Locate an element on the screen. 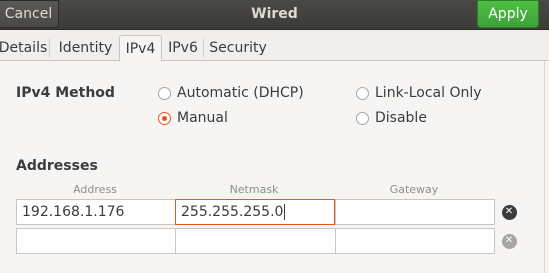 This screenshot has width=549, height=273. apply-button: Apply is located at coordinates (508, 14).